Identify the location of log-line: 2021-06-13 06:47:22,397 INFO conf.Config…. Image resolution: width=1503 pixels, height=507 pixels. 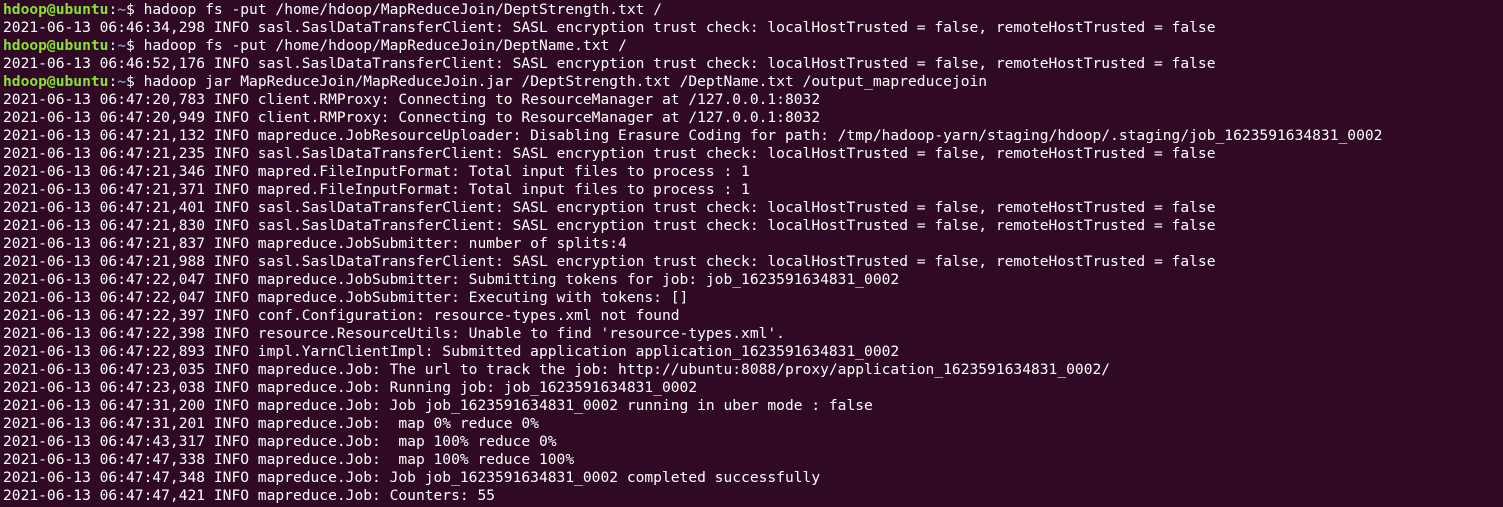
(341, 315).